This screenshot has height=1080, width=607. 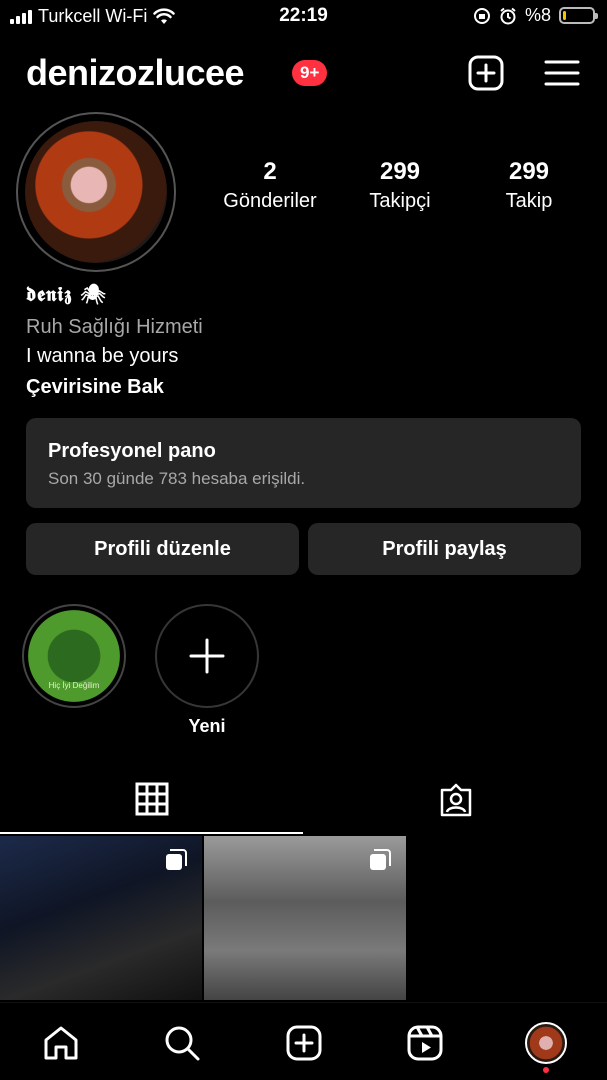 I want to click on story-highlight-cover: Hiç İyi Değilim, so click(x=74, y=656).